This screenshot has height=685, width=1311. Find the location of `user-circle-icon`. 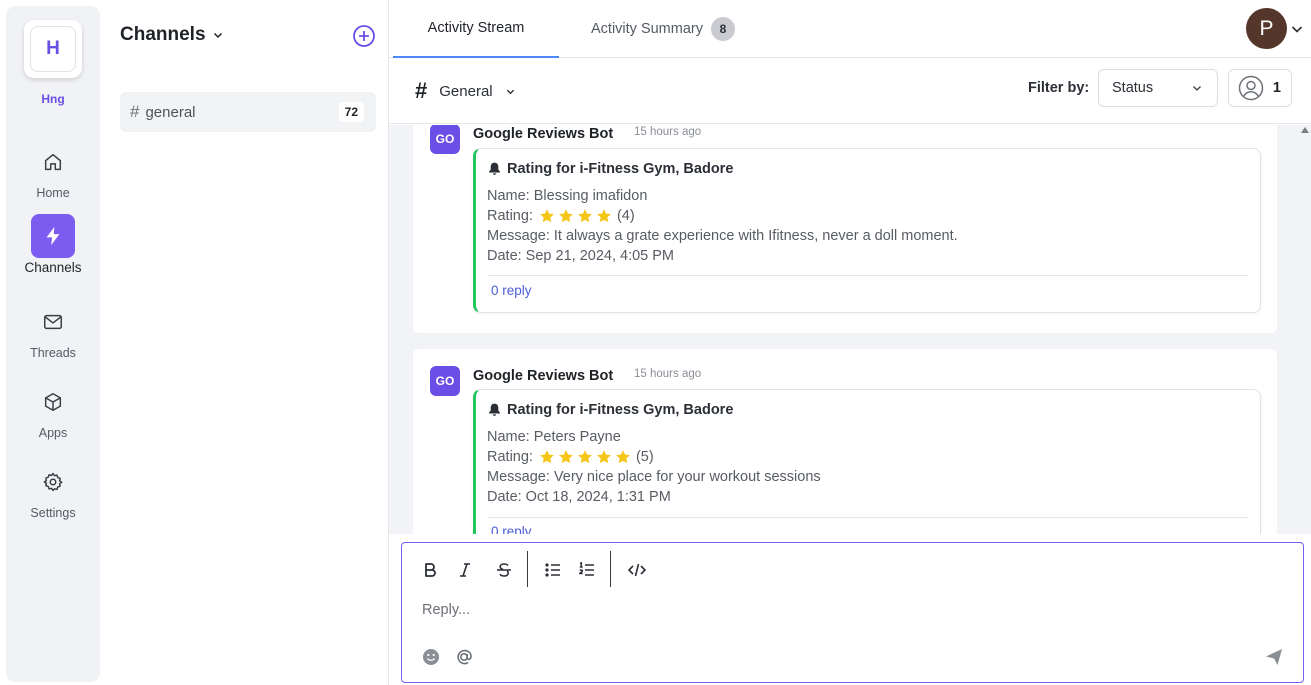

user-circle-icon is located at coordinates (1251, 88).